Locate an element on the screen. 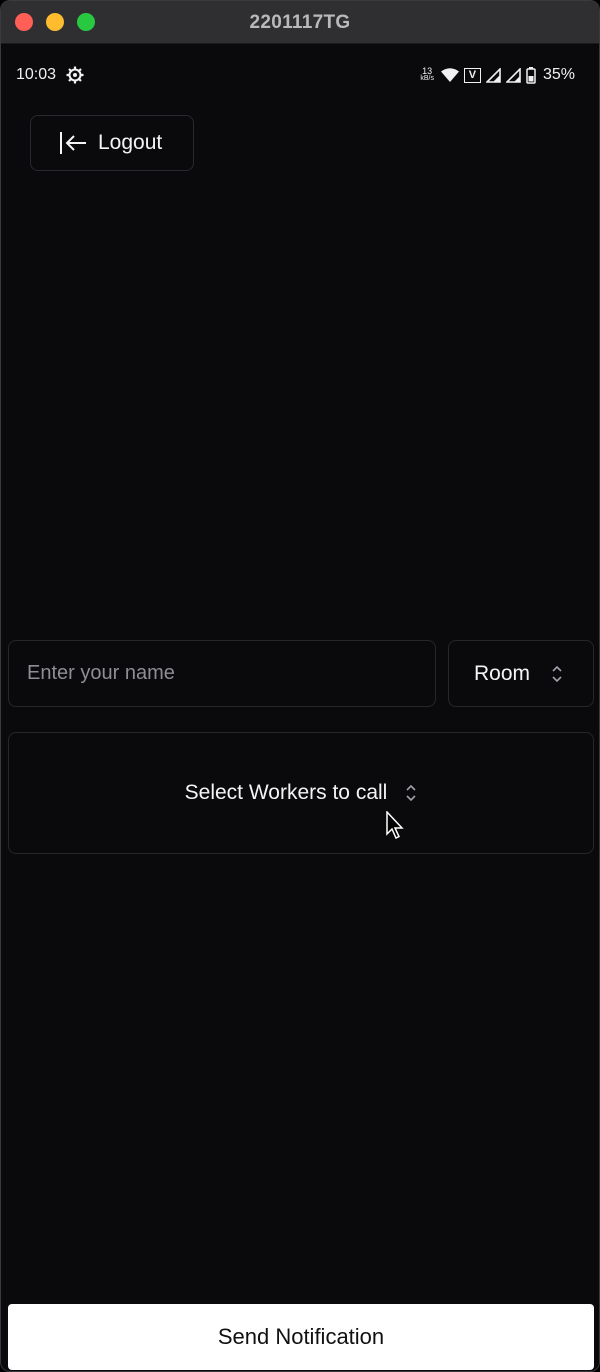 This screenshot has height=1372, width=600. name-field is located at coordinates (222, 673).